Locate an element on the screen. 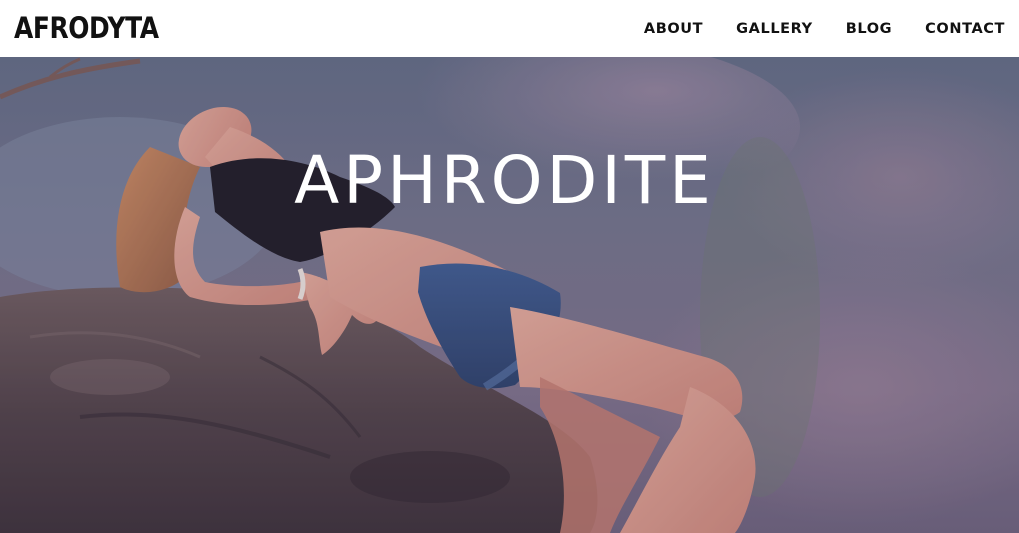  menu-item-blog: BLOG is located at coordinates (869, 29).